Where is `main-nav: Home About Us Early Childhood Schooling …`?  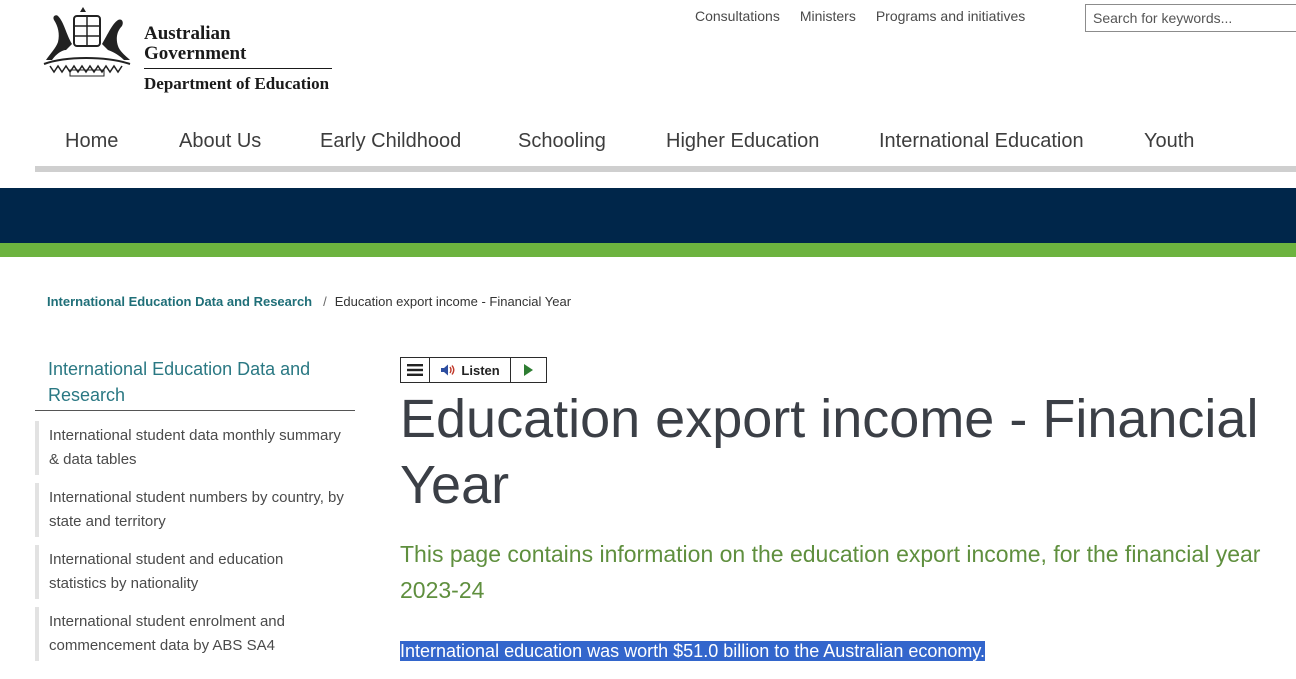
main-nav: Home About Us Early Childhood Schooling … is located at coordinates (665, 146).